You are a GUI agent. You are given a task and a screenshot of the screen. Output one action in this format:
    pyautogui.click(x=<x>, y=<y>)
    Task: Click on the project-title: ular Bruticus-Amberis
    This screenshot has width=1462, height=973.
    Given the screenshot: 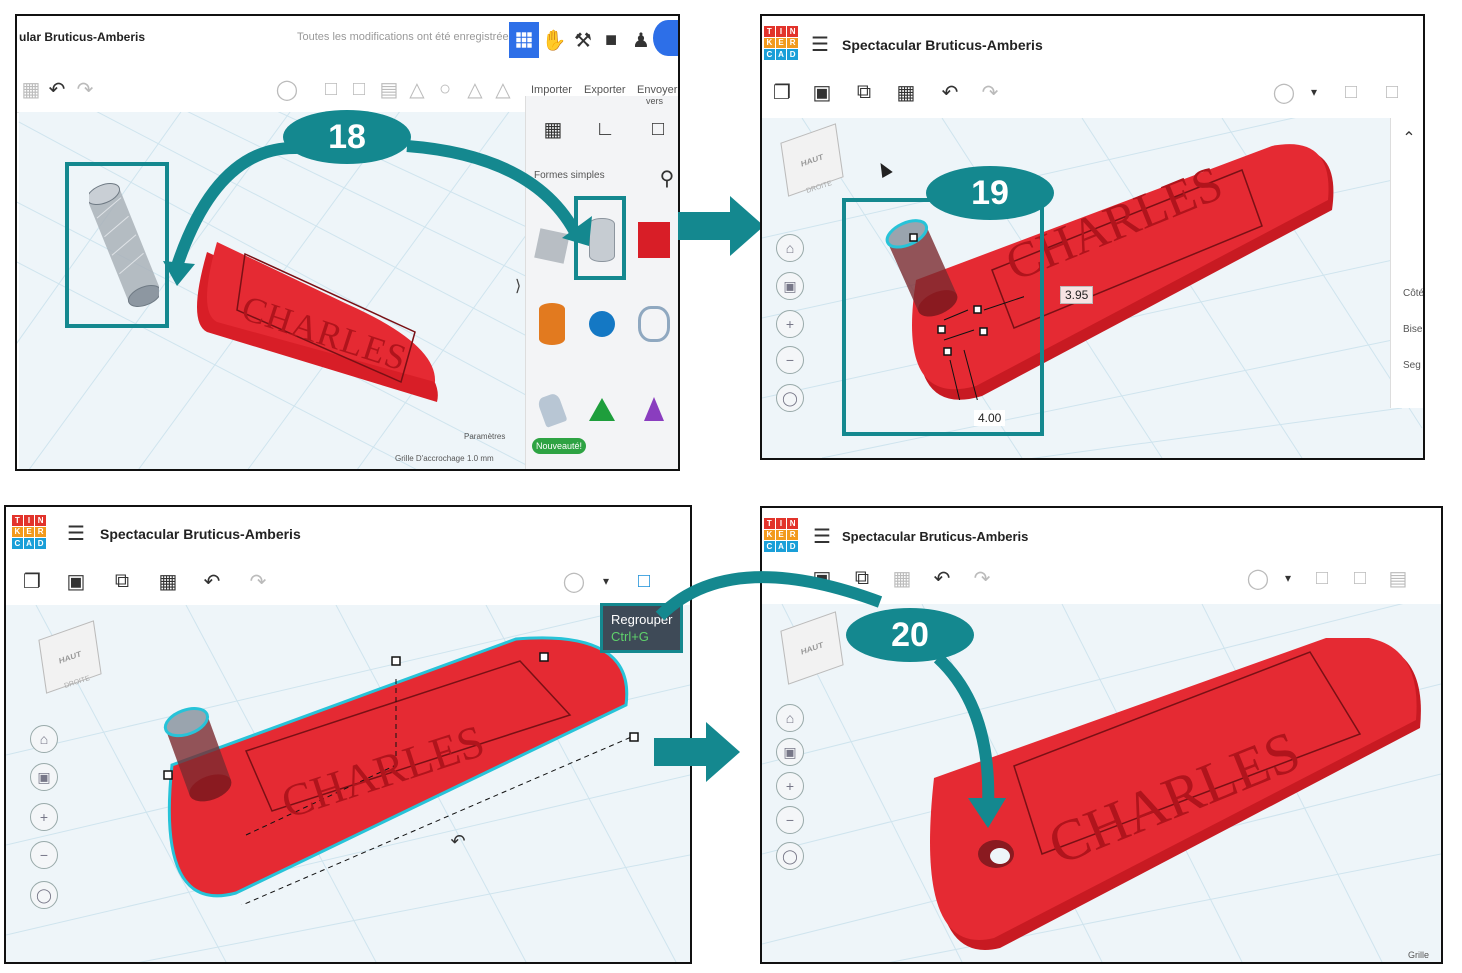 What is the action you would take?
    pyautogui.click(x=82, y=37)
    